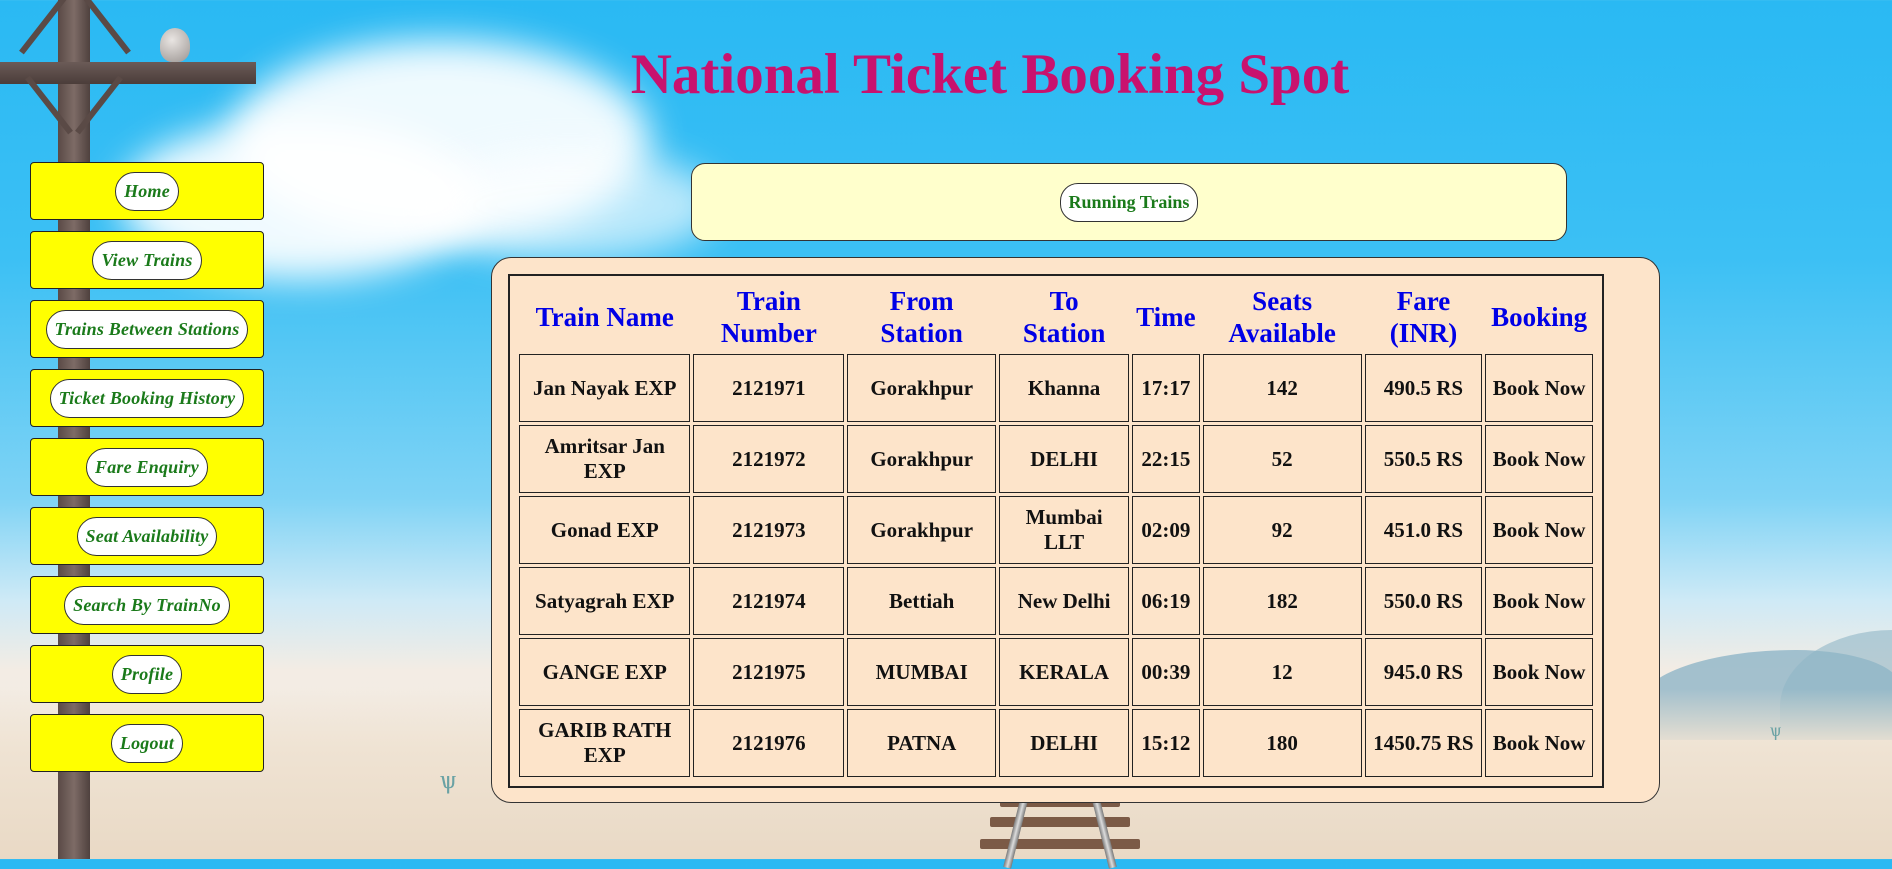  Describe the element at coordinates (1166, 388) in the screenshot. I see `time-cell: 17:17` at that location.